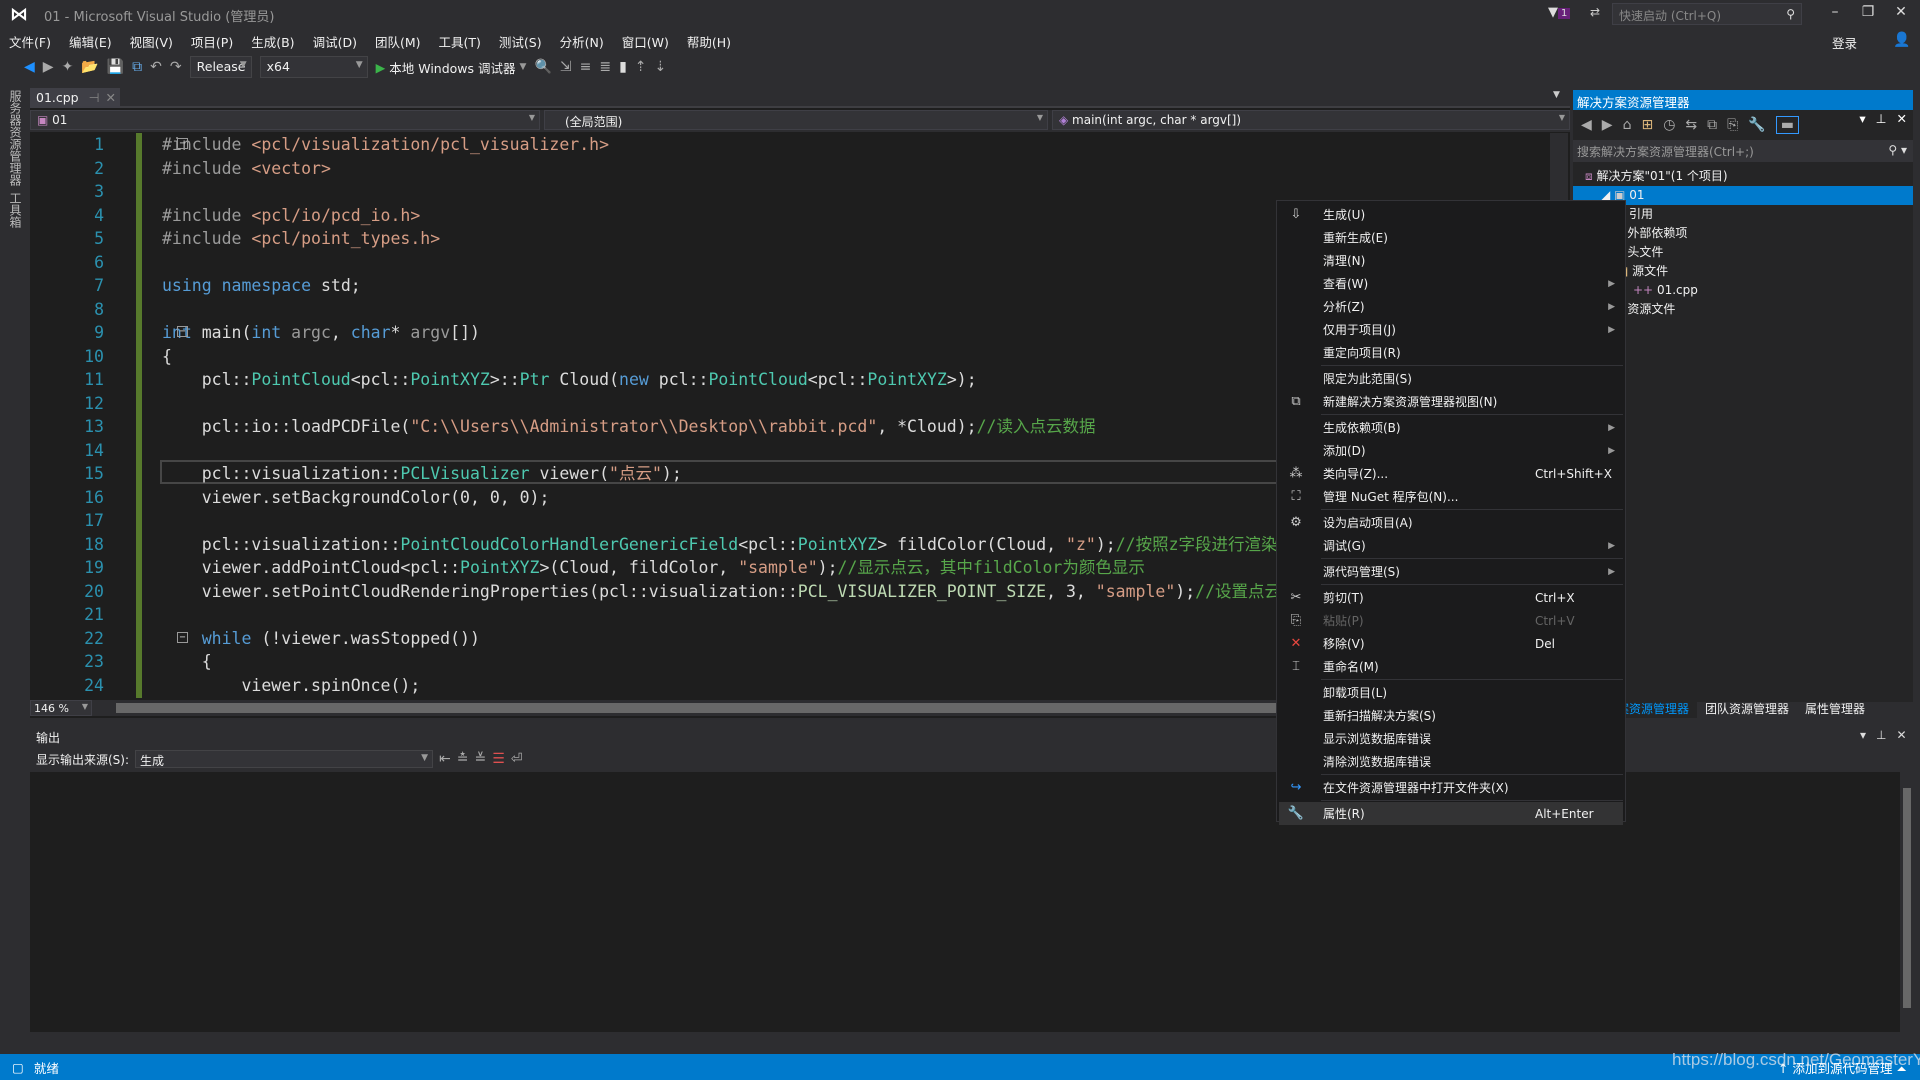 The width and height of the screenshot is (1920, 1080). I want to click on tree-item: ⧈ 解决方案"01"(1 个项目), so click(1743, 176).